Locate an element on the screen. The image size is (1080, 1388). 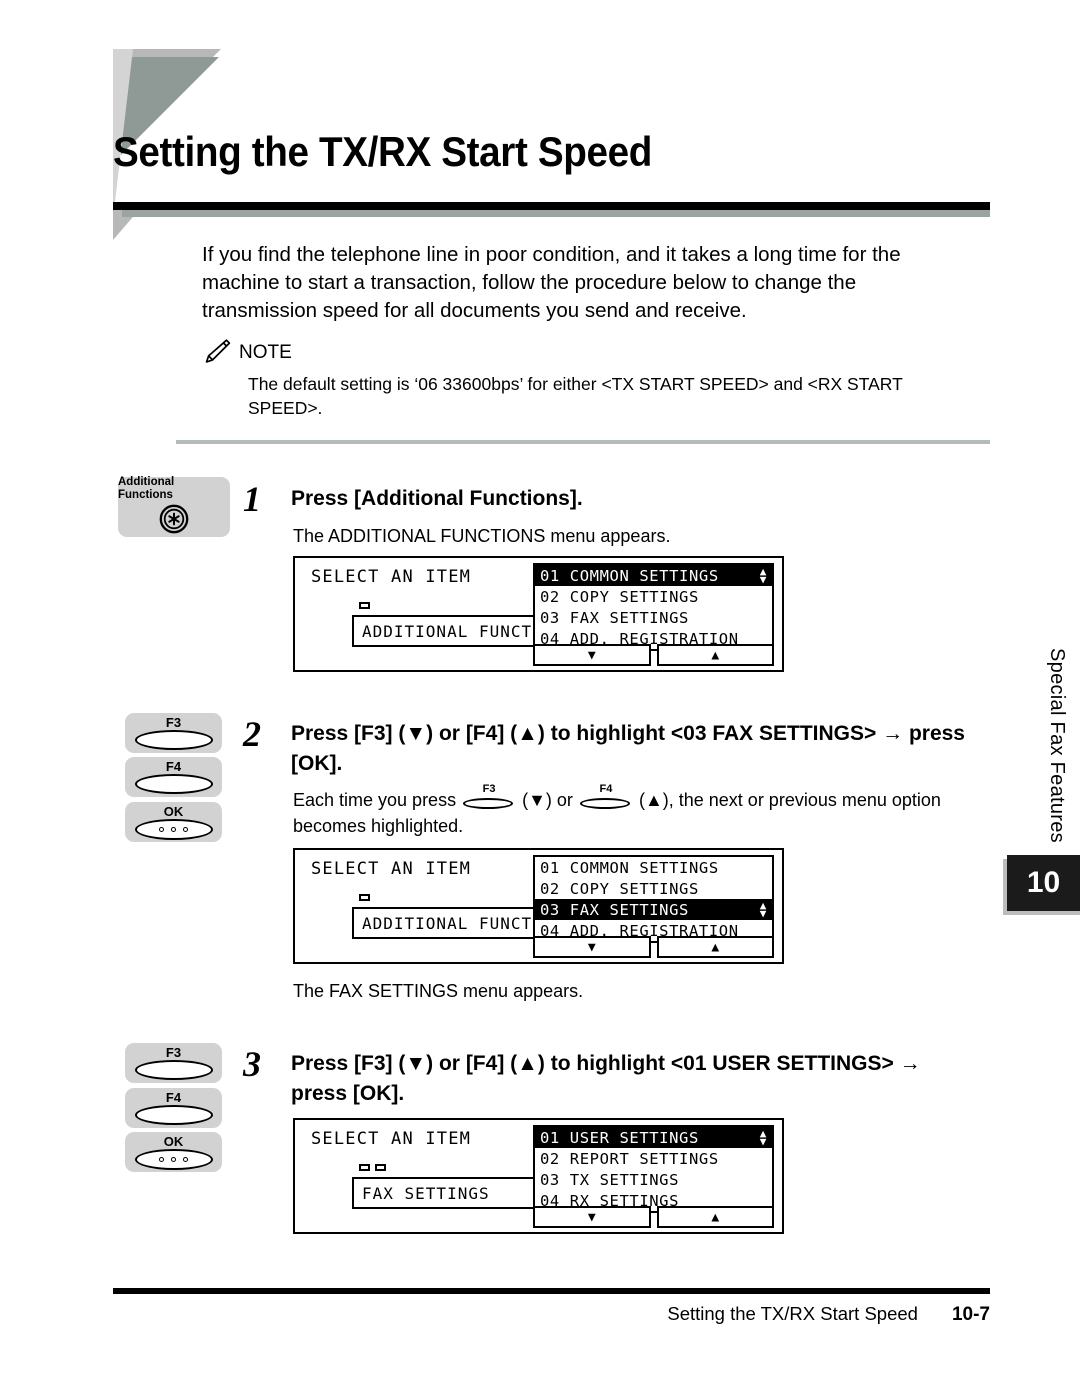
lcd-menu-item: 03 TX SETTINGS is located at coordinates (653, 1179).